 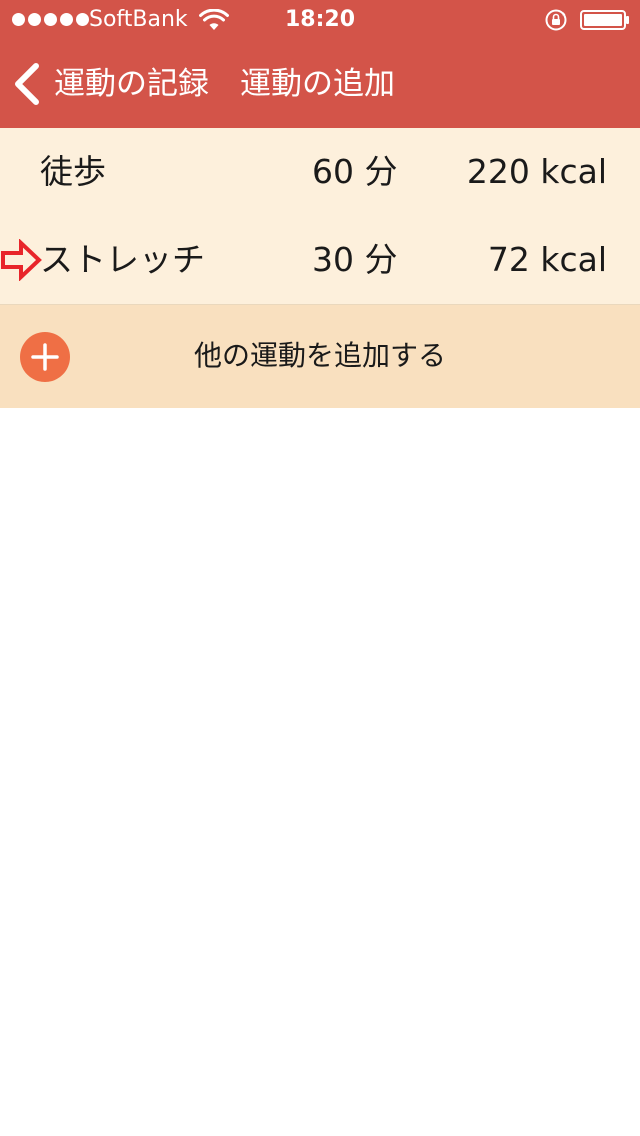 What do you see at coordinates (73, 171) in the screenshot?
I see `exercise-name: 徒歩` at bounding box center [73, 171].